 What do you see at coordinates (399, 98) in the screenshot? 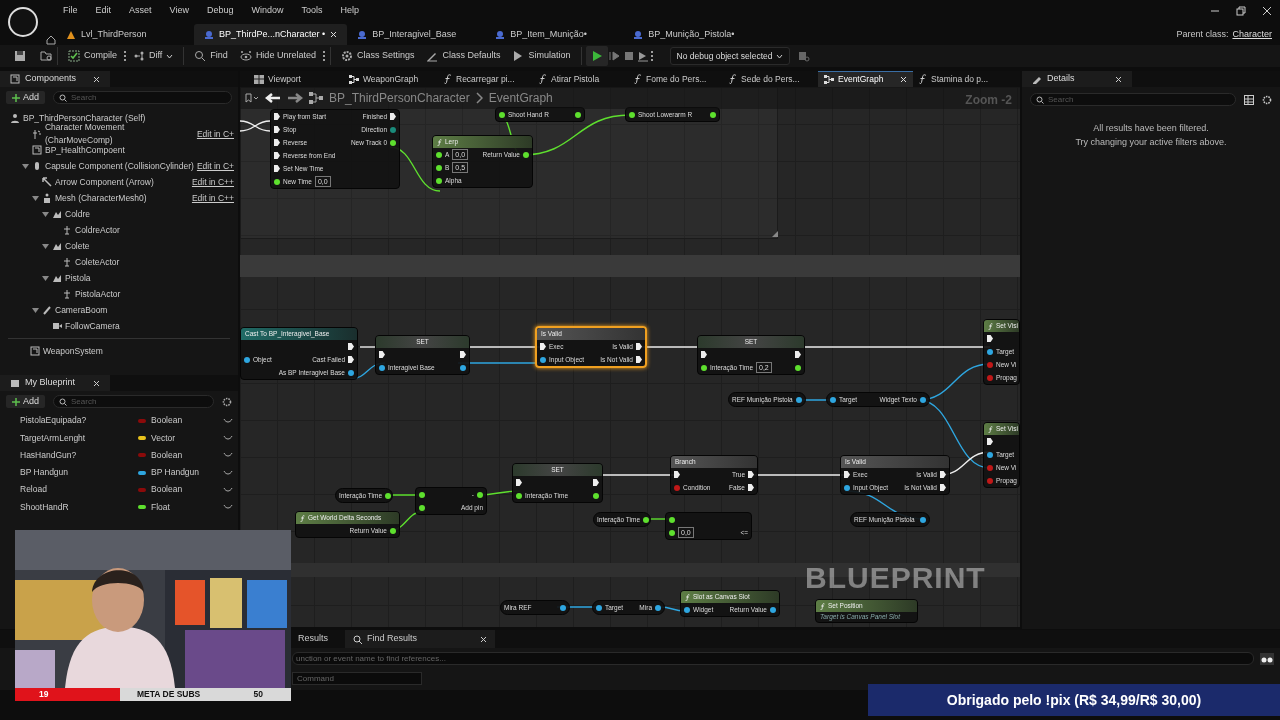
I see `breadcrumb-item: BP_ThirdPersonCharacter` at bounding box center [399, 98].